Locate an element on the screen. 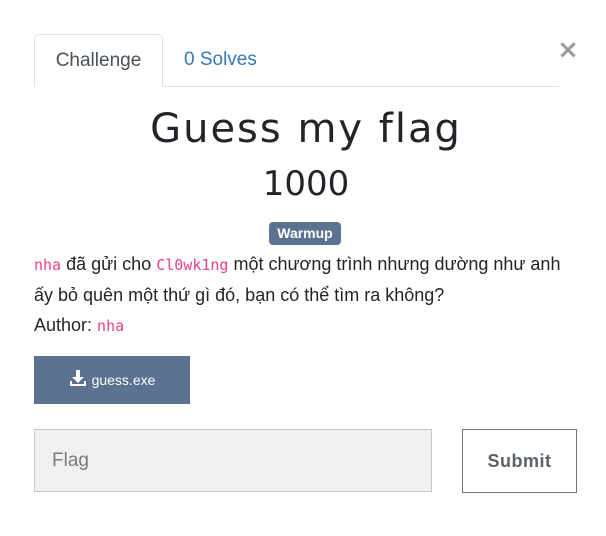 Image resolution: width=606 pixels, height=536 pixels. download-icon is located at coordinates (80, 380).